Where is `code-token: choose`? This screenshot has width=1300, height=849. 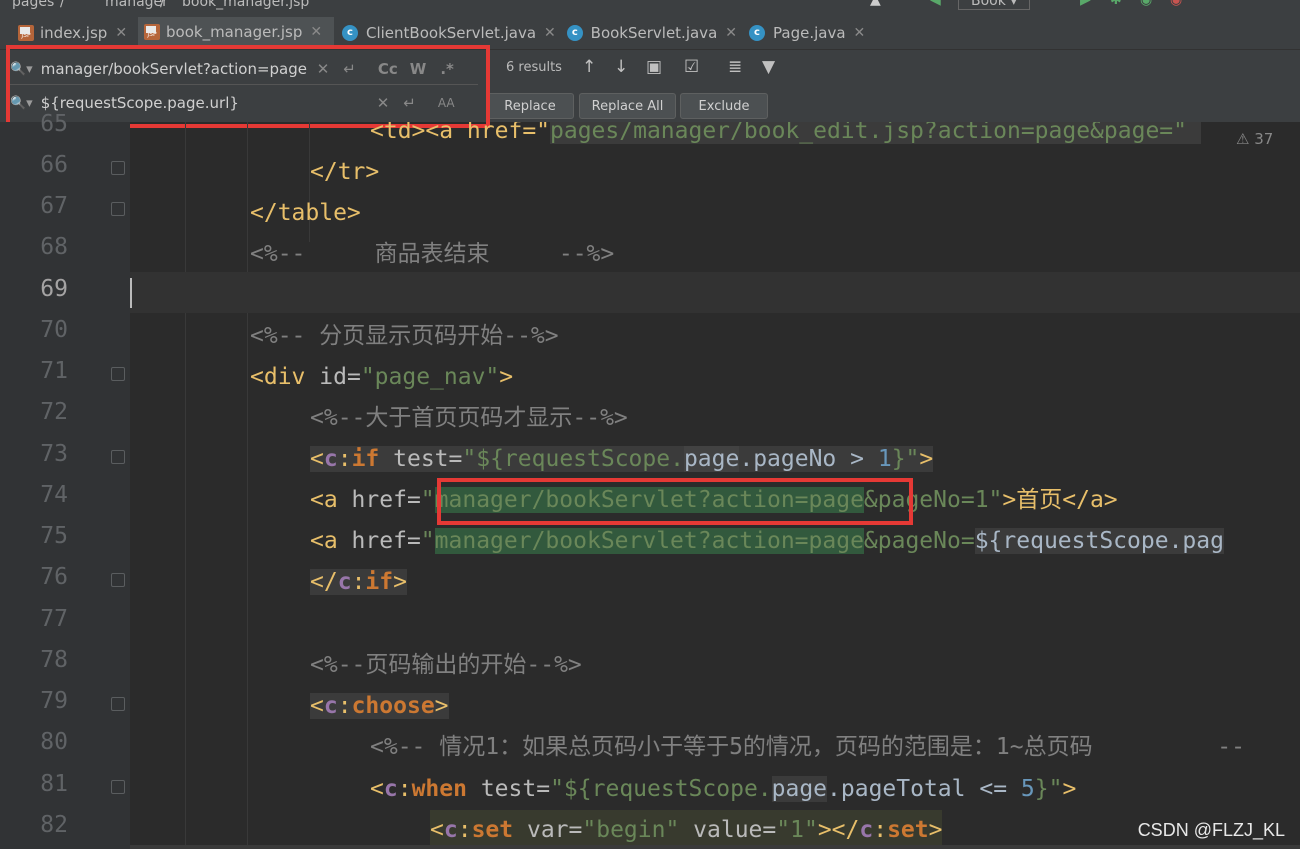
code-token: choose is located at coordinates (393, 706).